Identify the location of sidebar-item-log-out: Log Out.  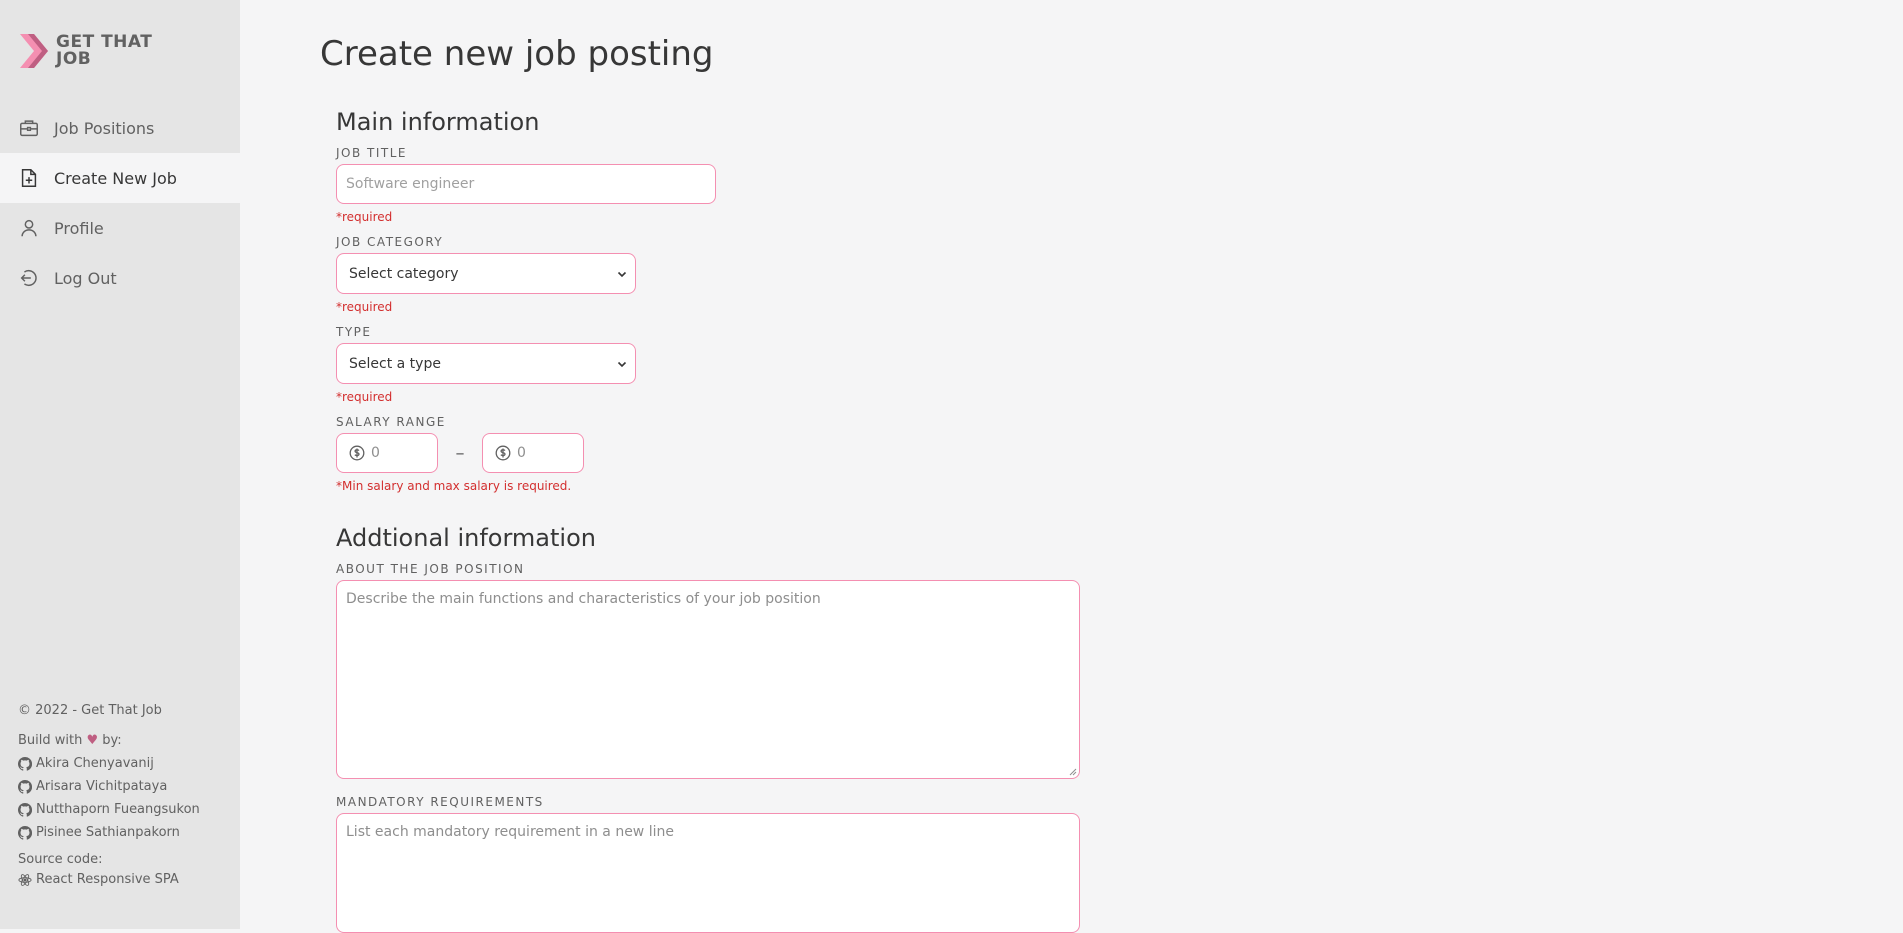
(120, 278).